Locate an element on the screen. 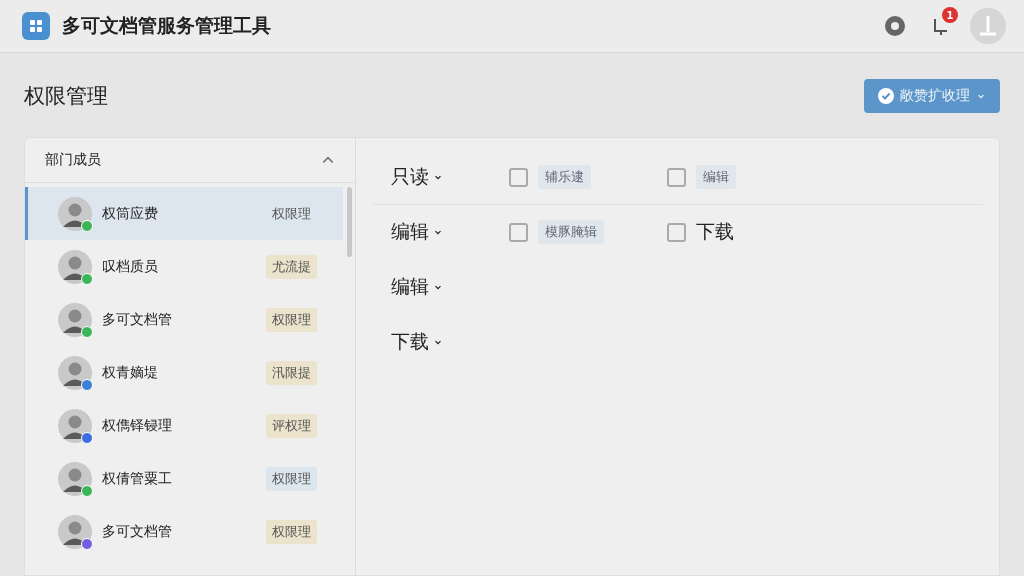 Image resolution: width=1024 pixels, height=576 pixels. option-label: 编辑 is located at coordinates (716, 177).